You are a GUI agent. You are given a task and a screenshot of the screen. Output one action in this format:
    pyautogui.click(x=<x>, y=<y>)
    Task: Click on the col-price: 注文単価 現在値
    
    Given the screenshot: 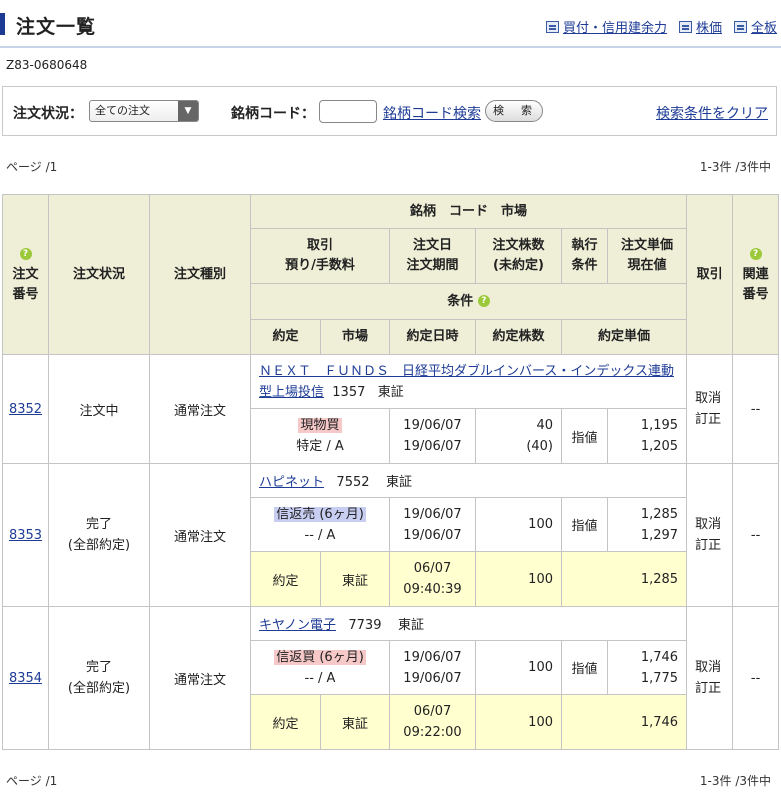 What is the action you would take?
    pyautogui.click(x=647, y=256)
    